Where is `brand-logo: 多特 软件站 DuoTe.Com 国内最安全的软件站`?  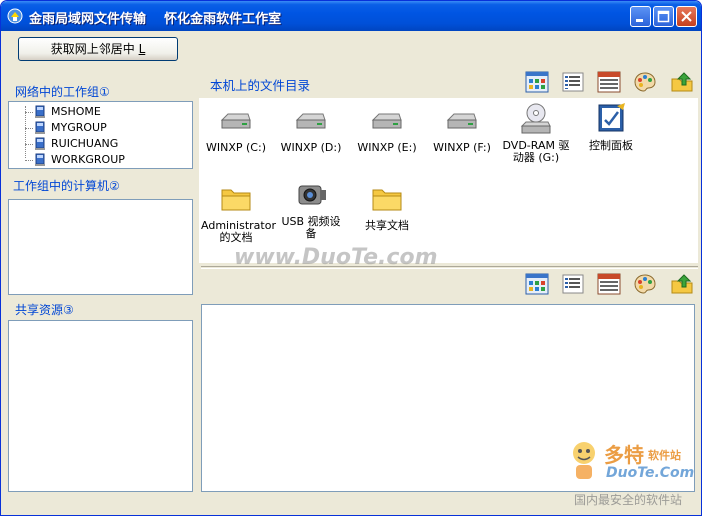 brand-logo: 多特 软件站 DuoTe.Com 国内最安全的软件站 is located at coordinates (631, 476).